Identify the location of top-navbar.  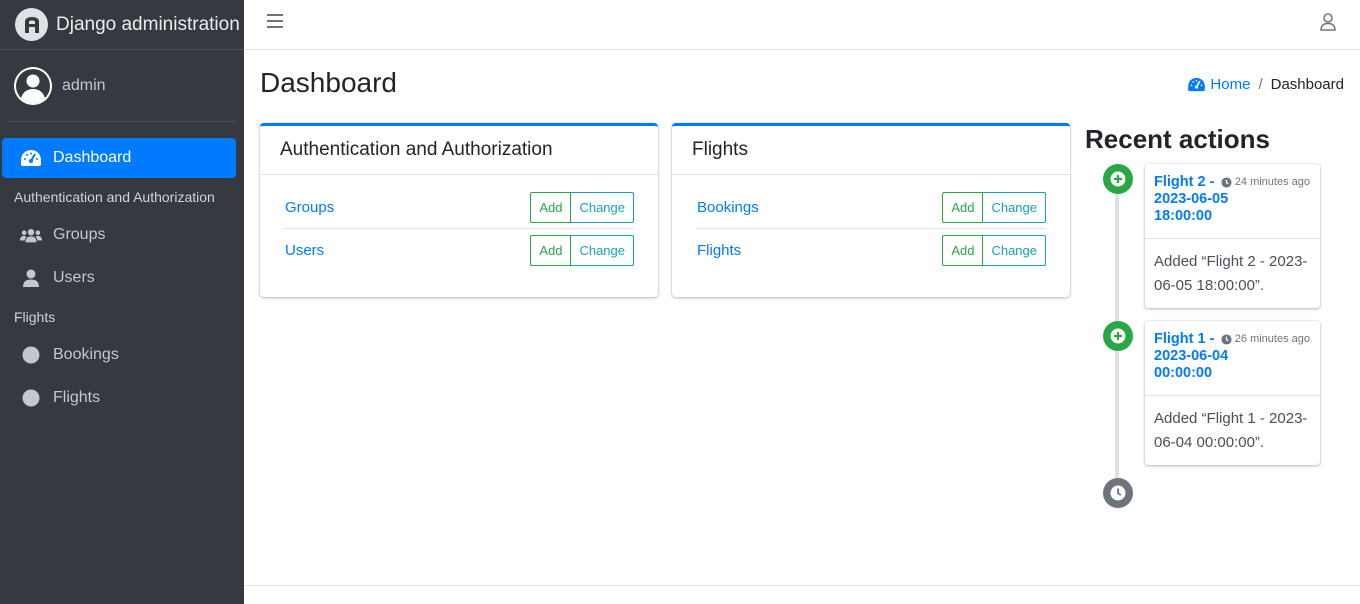
(802, 25).